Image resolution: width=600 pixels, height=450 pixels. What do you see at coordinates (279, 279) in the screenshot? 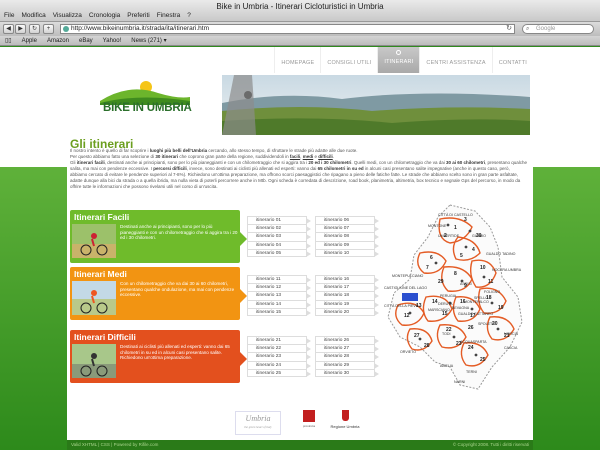
I see `itinerary-link: itinerario 11` at bounding box center [279, 279].